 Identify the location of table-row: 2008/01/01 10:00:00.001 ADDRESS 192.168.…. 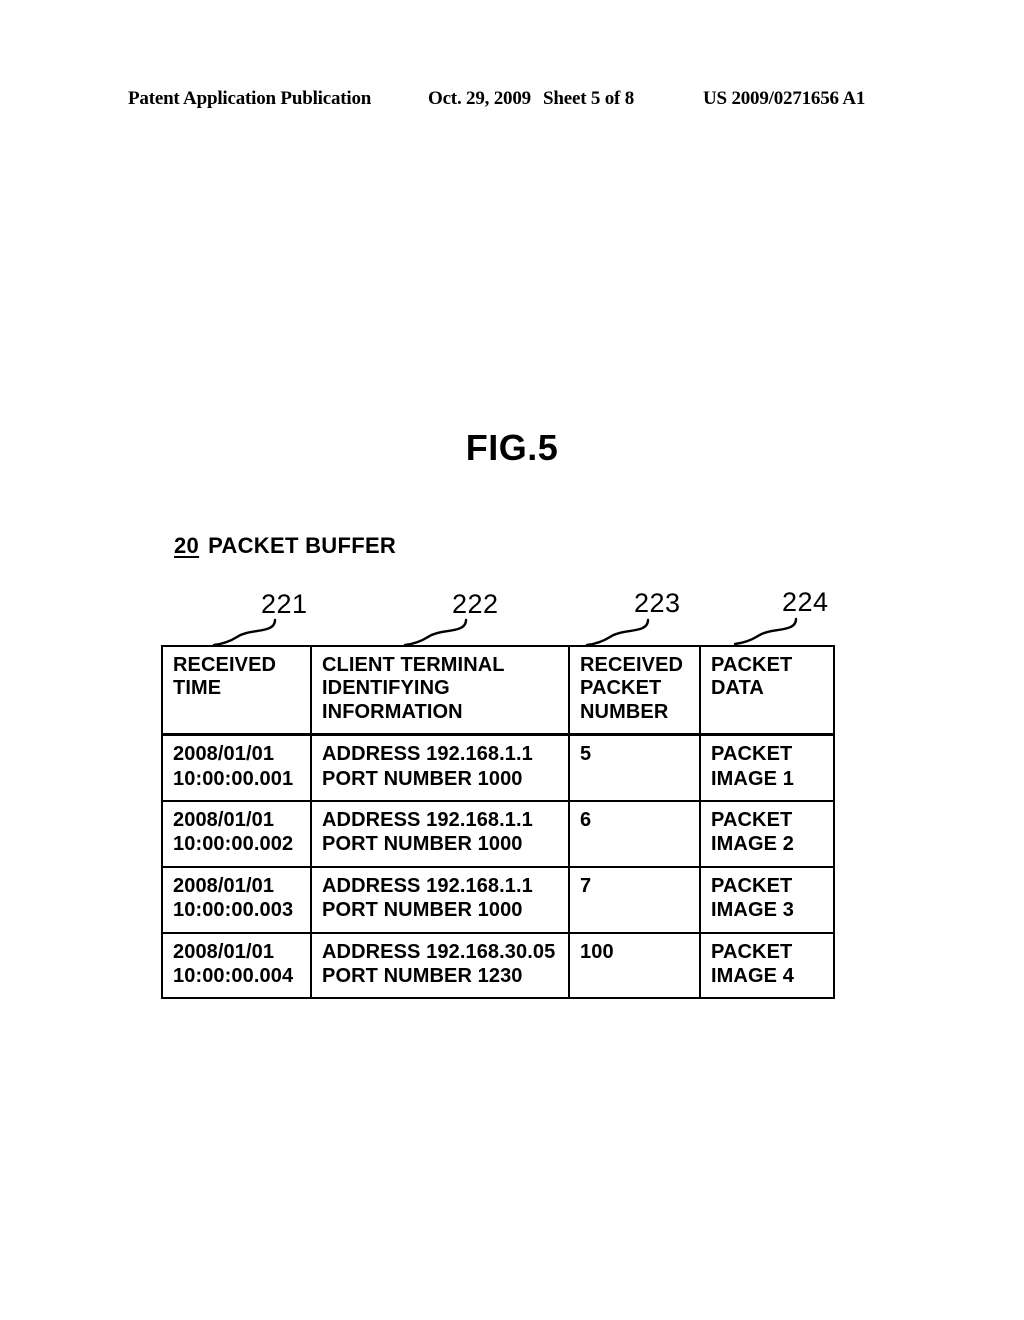
(498, 767).